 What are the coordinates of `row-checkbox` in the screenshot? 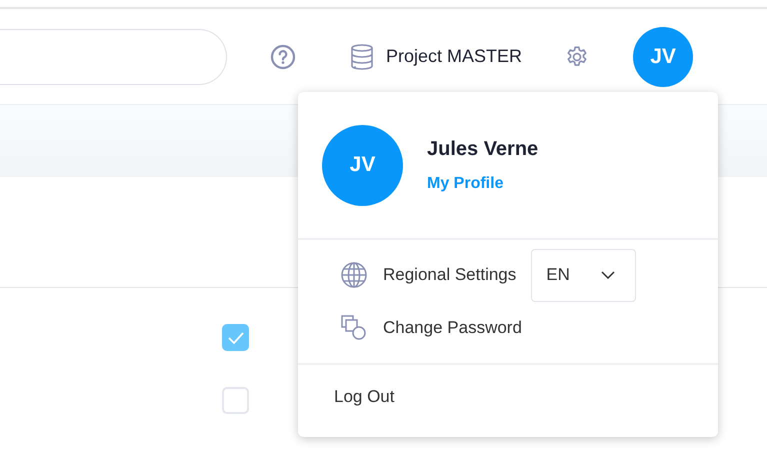 It's located at (235, 337).